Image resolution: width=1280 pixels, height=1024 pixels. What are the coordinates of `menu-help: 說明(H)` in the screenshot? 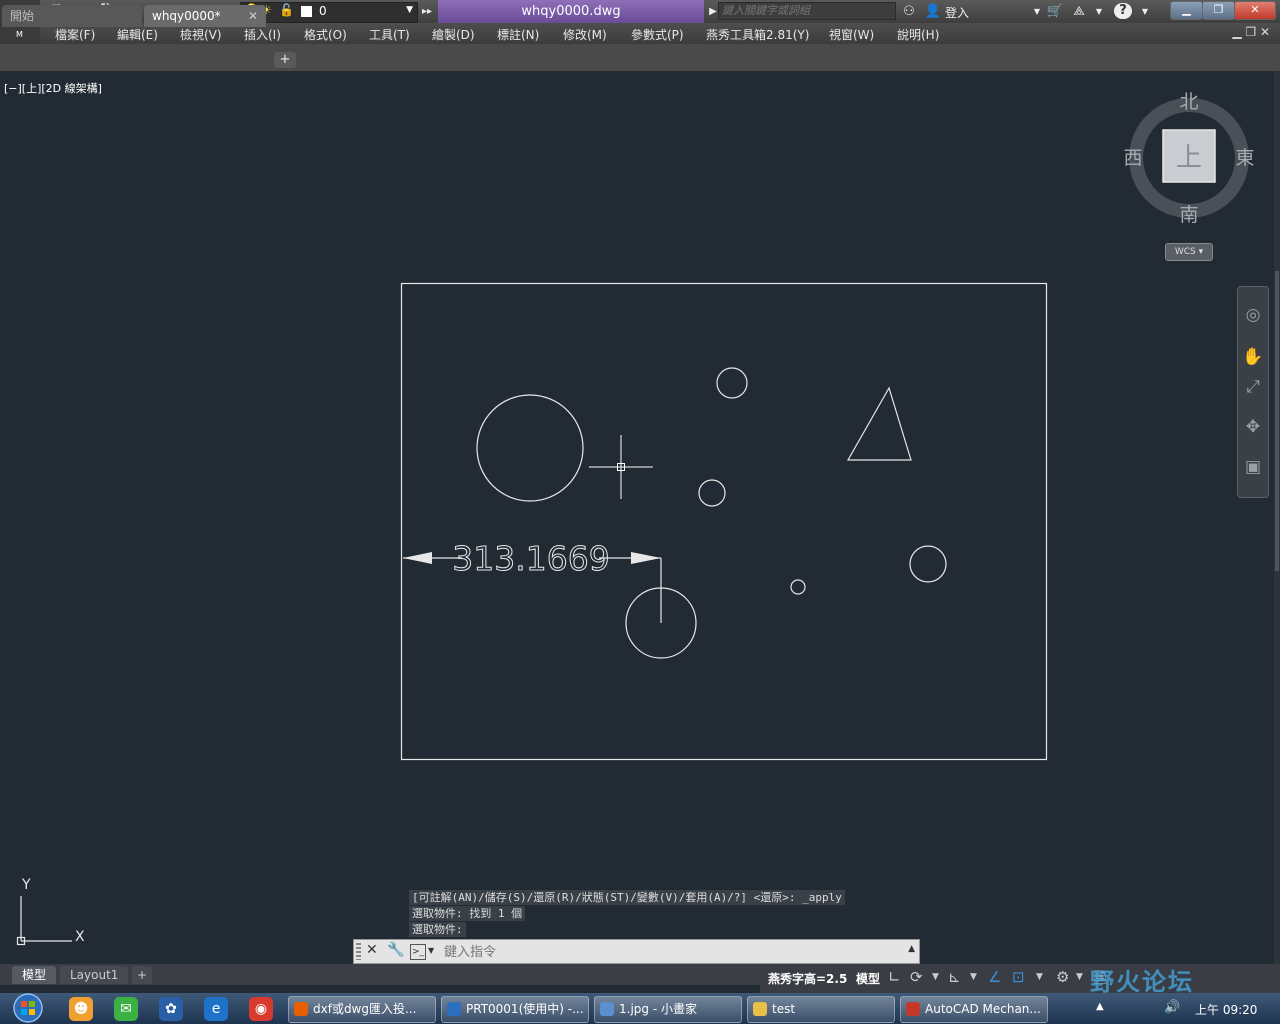 It's located at (918, 34).